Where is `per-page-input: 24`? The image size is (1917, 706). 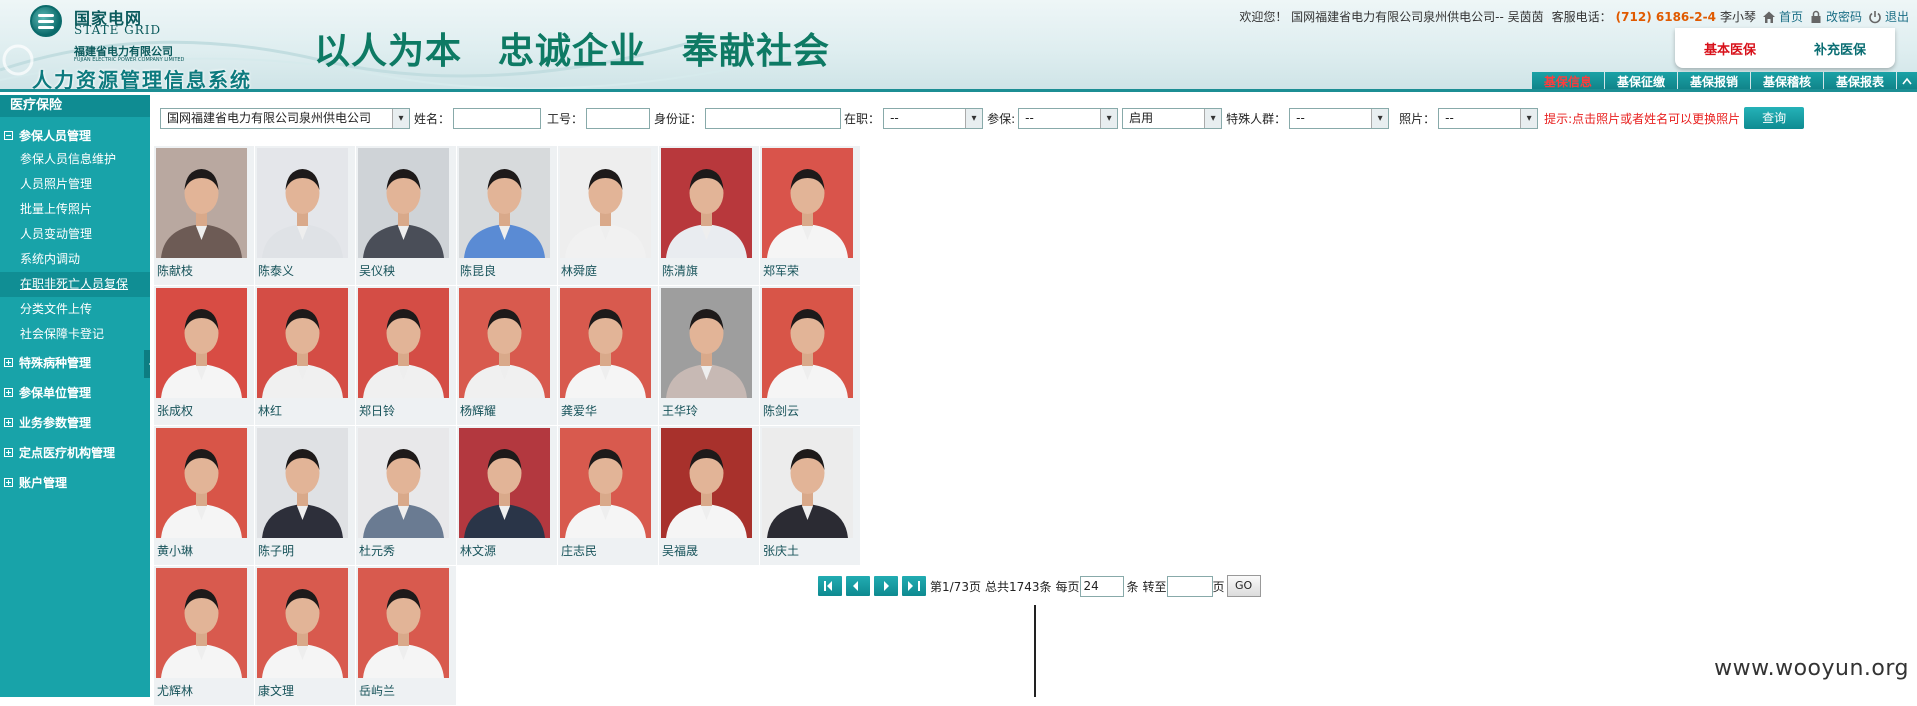
per-page-input: 24 is located at coordinates (1101, 586).